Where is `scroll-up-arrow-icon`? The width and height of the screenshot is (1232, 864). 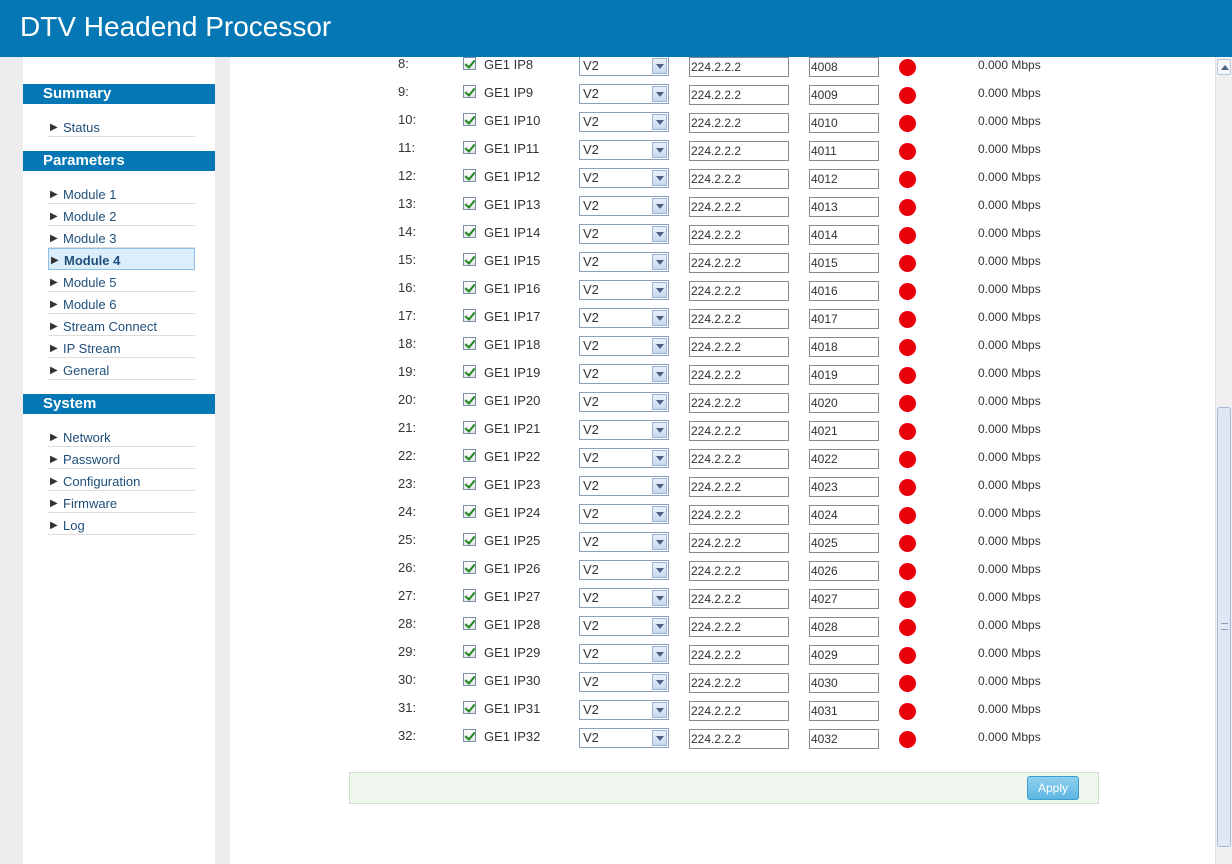 scroll-up-arrow-icon is located at coordinates (1224, 67).